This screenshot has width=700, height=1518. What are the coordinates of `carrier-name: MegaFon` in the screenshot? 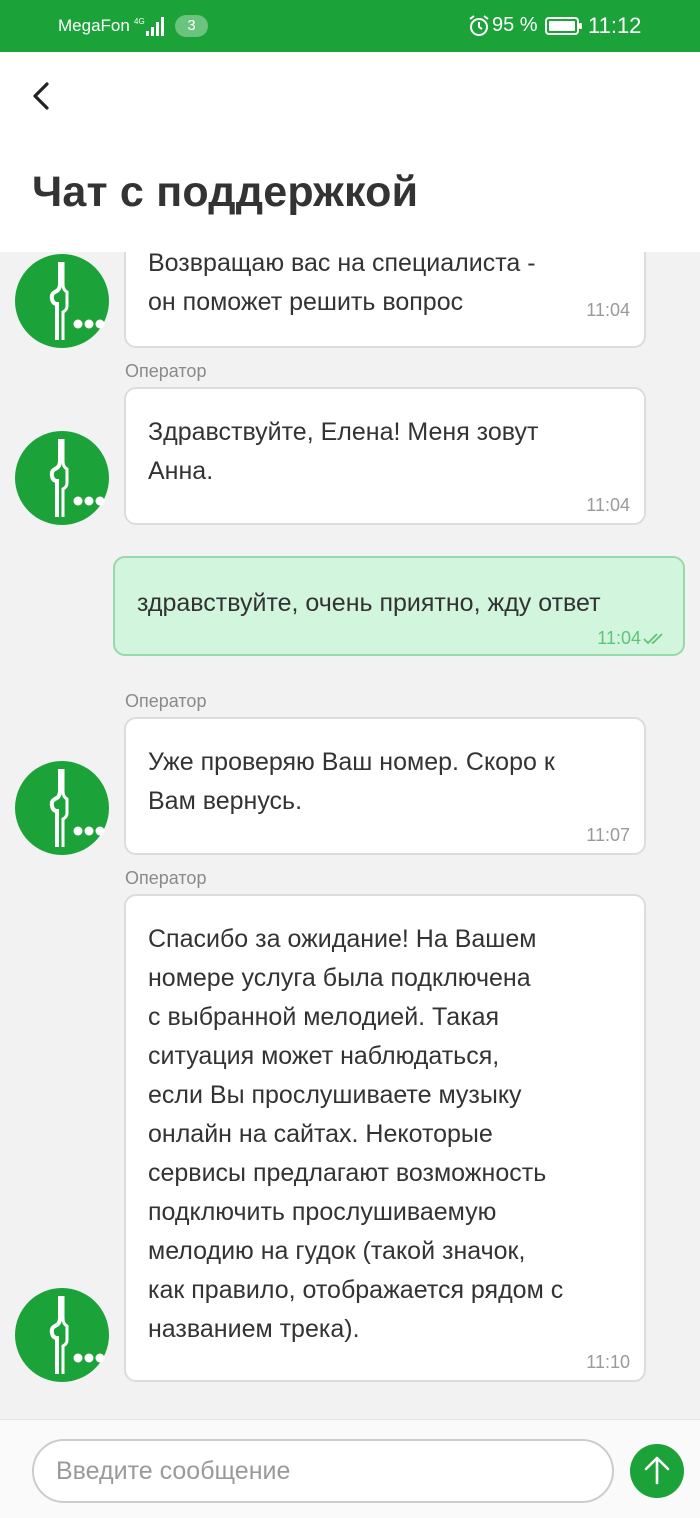 It's located at (94, 25).